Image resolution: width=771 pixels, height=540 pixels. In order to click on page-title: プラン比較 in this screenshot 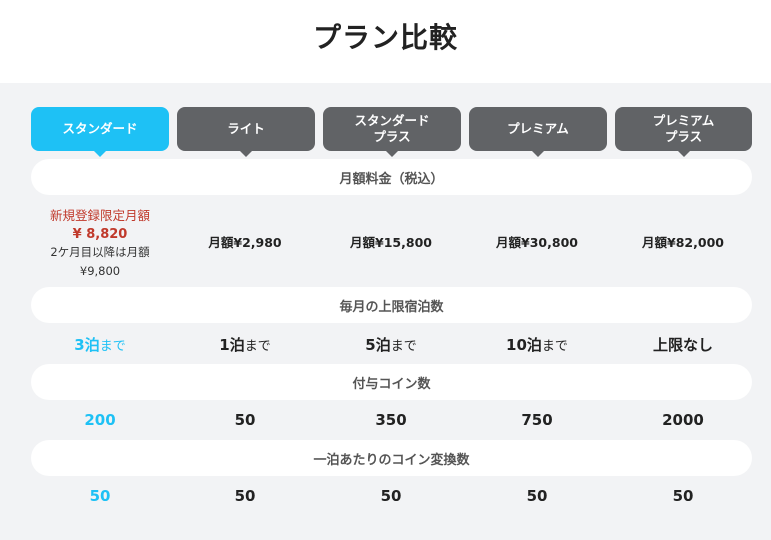, I will do `click(385, 37)`.